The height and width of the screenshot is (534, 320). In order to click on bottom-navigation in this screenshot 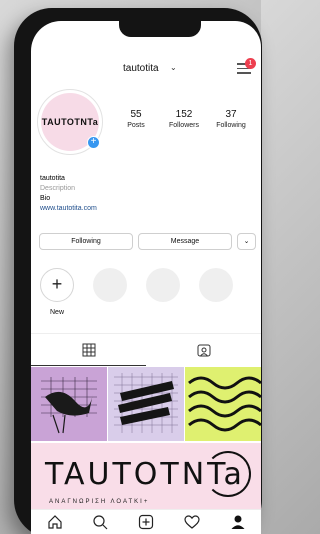, I will do `click(146, 521)`.